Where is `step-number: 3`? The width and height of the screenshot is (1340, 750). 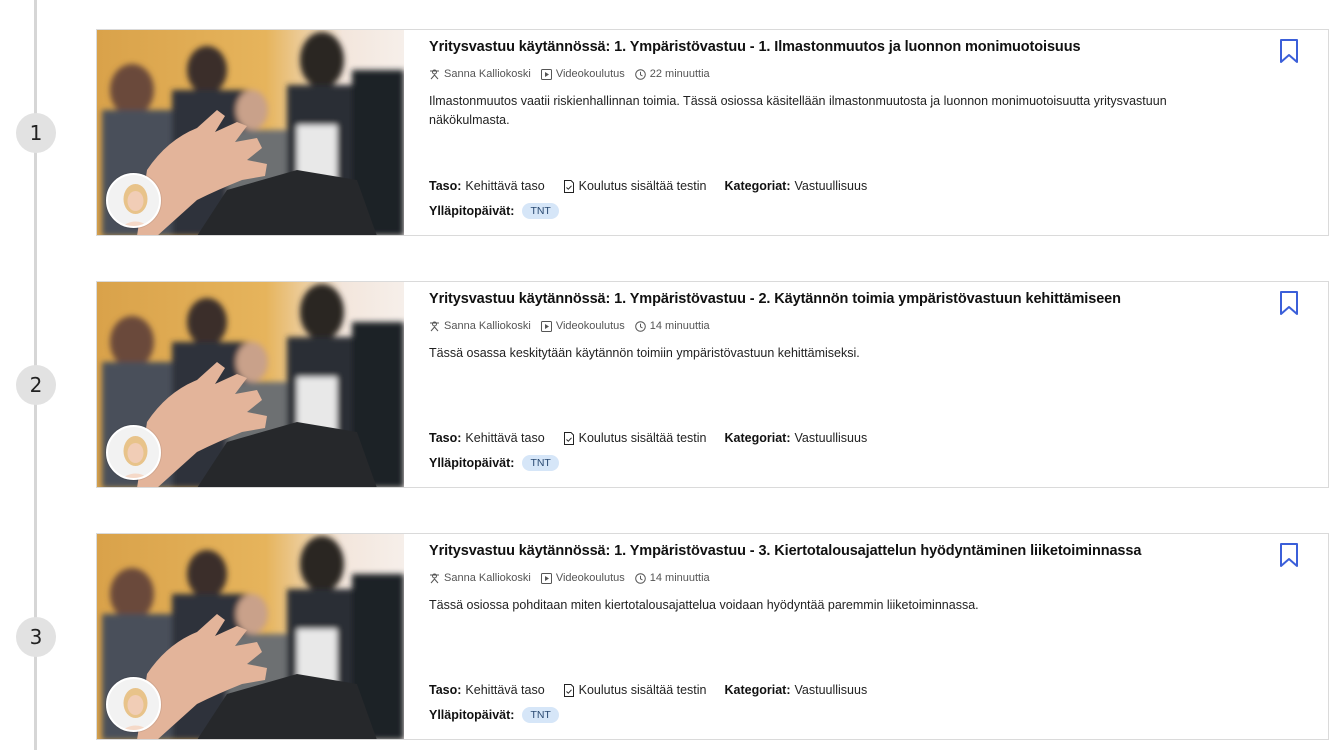 step-number: 3 is located at coordinates (36, 637).